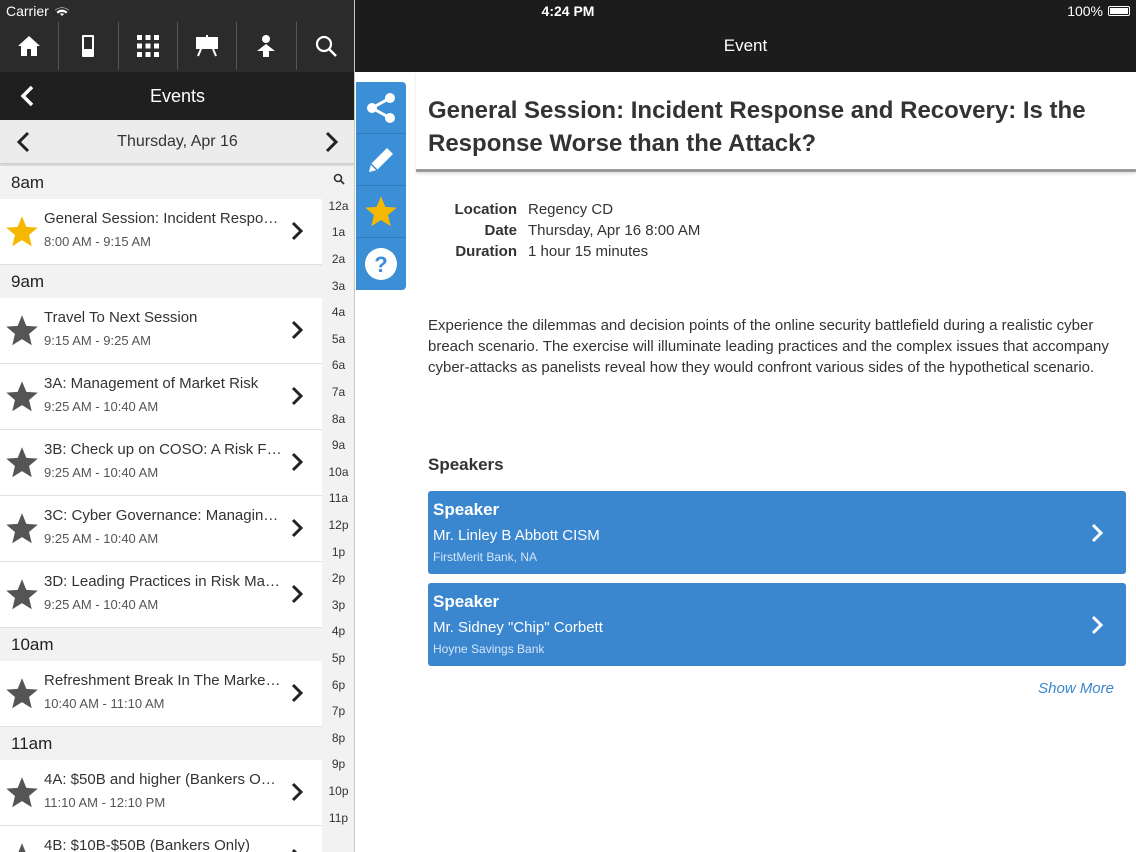 The width and height of the screenshot is (1136, 852). Describe the element at coordinates (745, 45) in the screenshot. I see `detail-title: Event` at that location.